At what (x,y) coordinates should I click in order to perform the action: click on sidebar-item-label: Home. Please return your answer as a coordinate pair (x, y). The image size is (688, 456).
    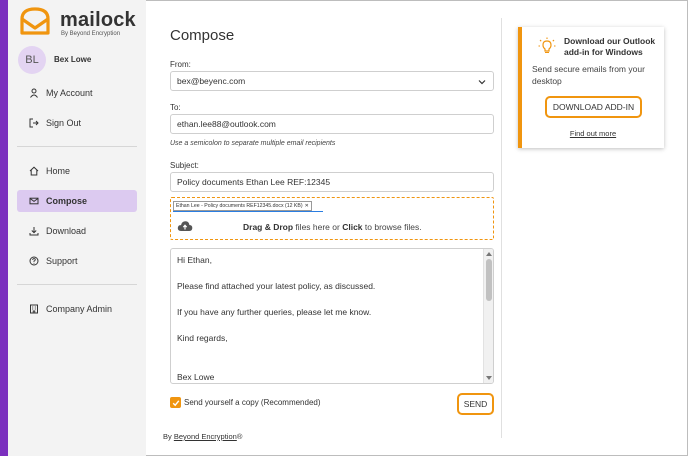
    Looking at the image, I should click on (58, 171).